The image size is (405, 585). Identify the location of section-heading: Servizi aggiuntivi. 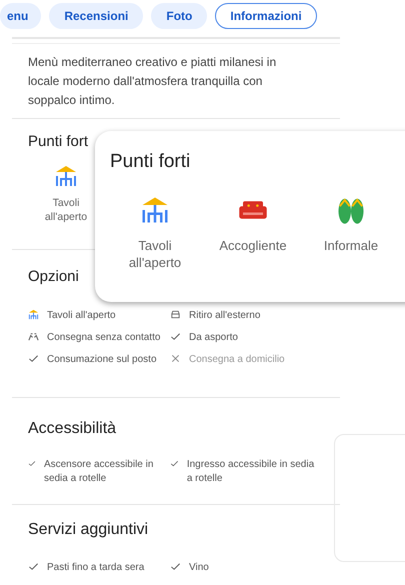
(87, 529).